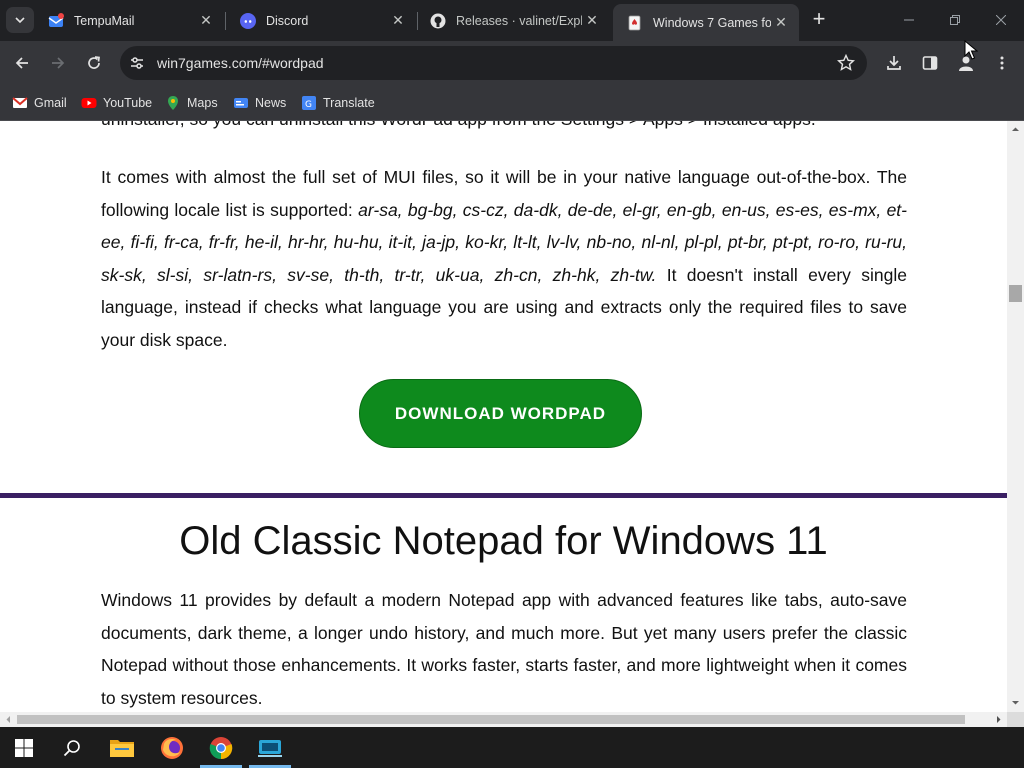 This screenshot has width=1024, height=768. I want to click on gmail-icon, so click(20, 102).